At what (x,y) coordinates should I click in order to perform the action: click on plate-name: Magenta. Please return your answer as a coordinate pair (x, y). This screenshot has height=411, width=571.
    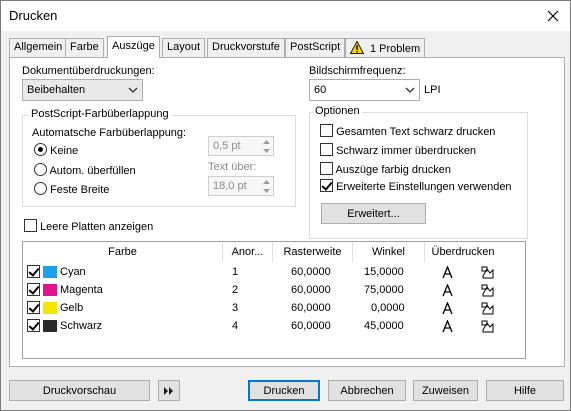
    Looking at the image, I should click on (81, 290).